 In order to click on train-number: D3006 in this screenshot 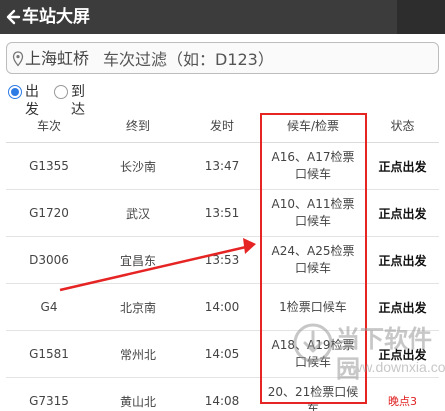, I will do `click(49, 260)`.